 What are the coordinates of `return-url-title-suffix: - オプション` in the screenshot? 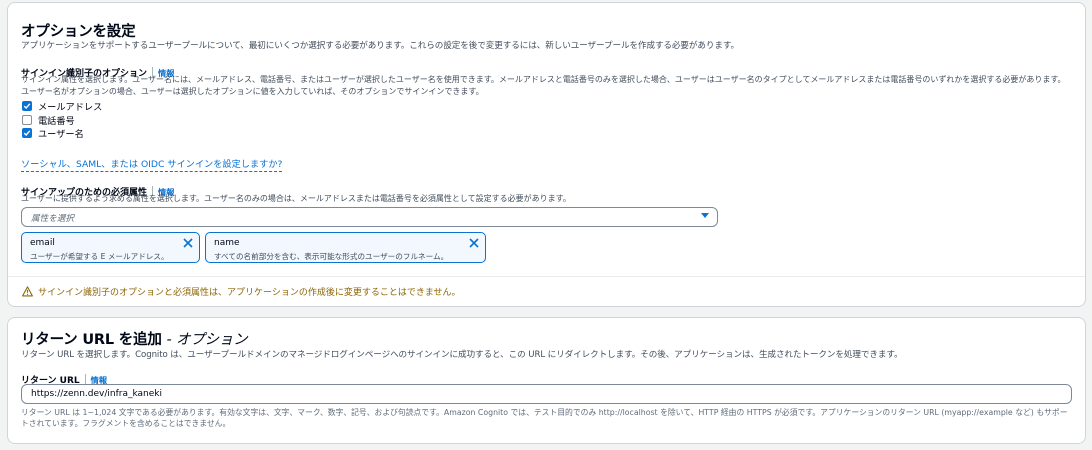 It's located at (207, 340).